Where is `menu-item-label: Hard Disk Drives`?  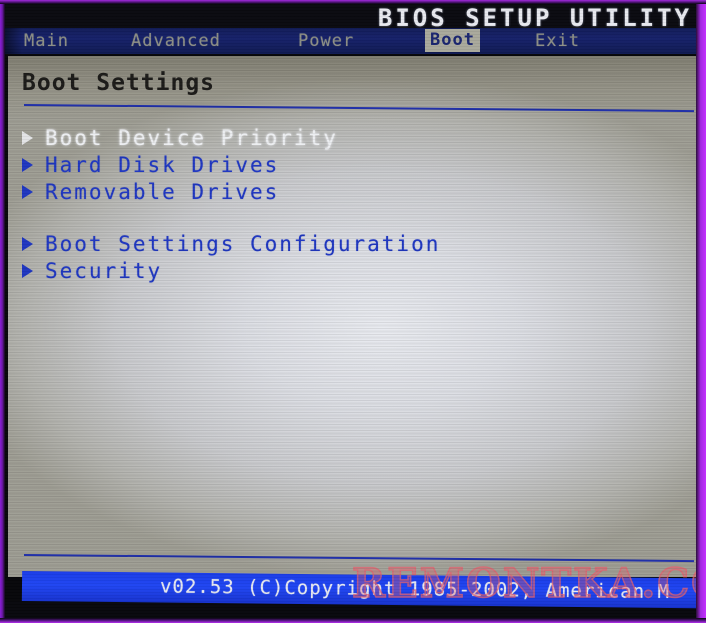
menu-item-label: Hard Disk Drives is located at coordinates (162, 164).